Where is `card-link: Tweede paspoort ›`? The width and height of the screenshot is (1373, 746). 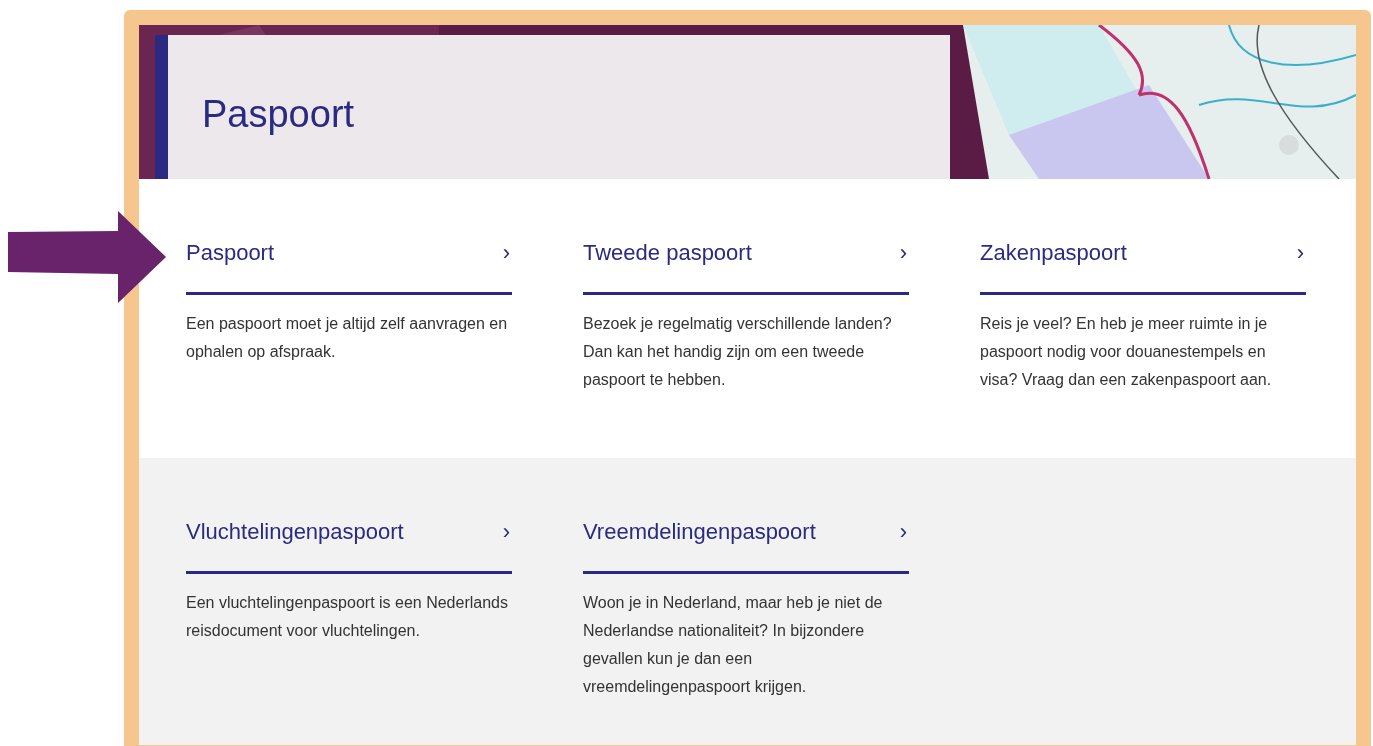 card-link: Tweede paspoort › is located at coordinates (746, 265).